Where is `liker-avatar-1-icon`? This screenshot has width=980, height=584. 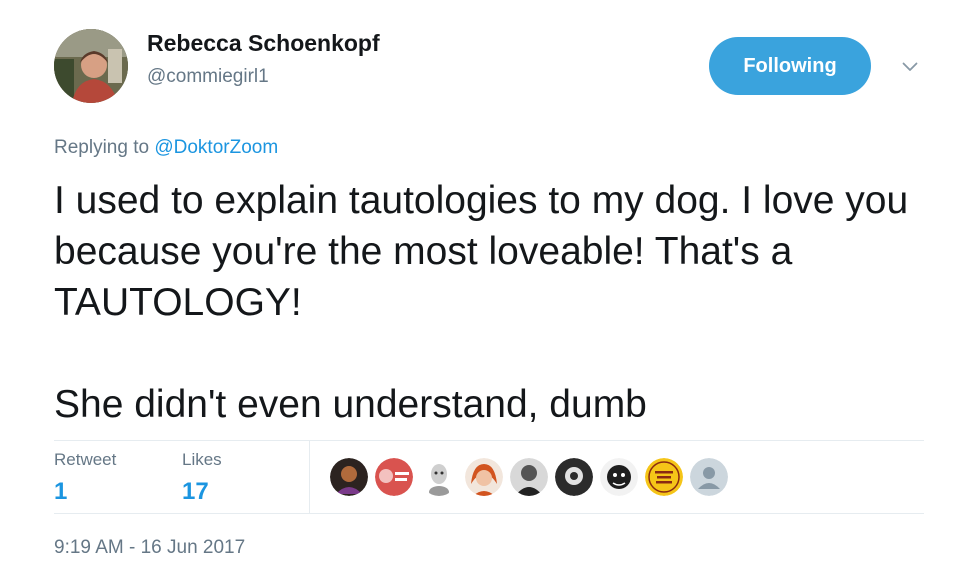
liker-avatar-1-icon is located at coordinates (349, 477).